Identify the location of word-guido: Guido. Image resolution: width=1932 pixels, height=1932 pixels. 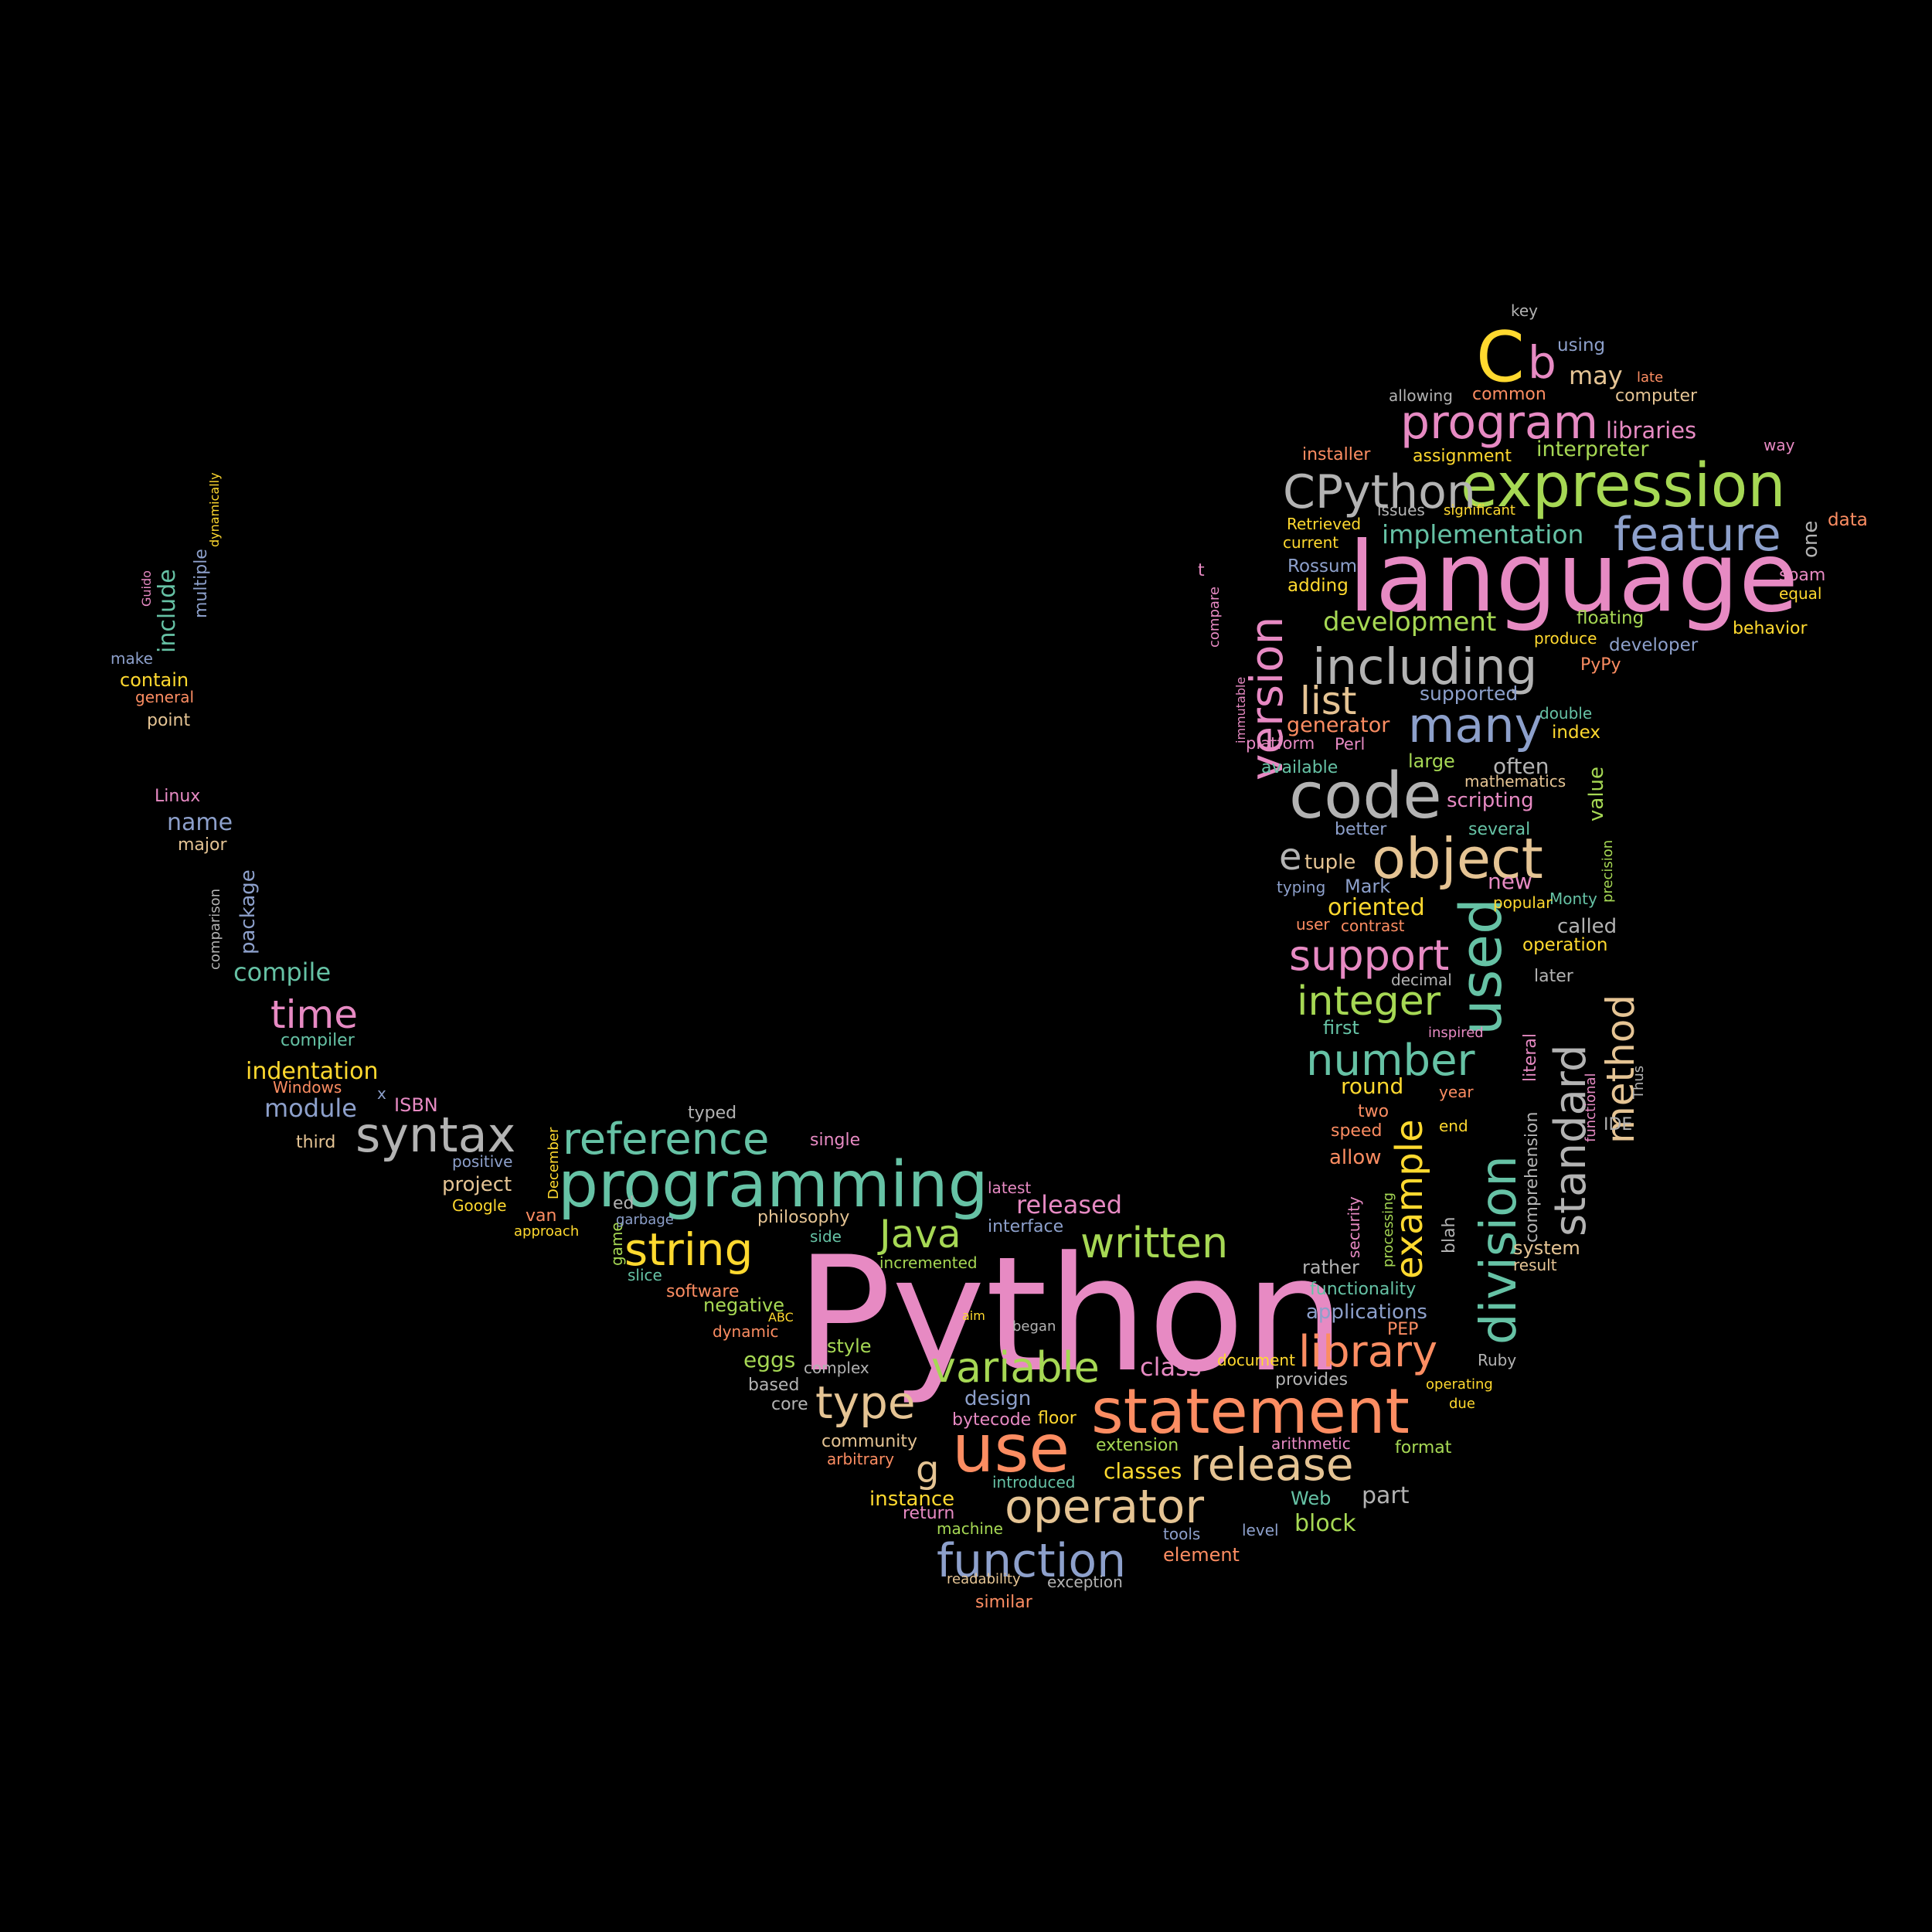
(146, 588).